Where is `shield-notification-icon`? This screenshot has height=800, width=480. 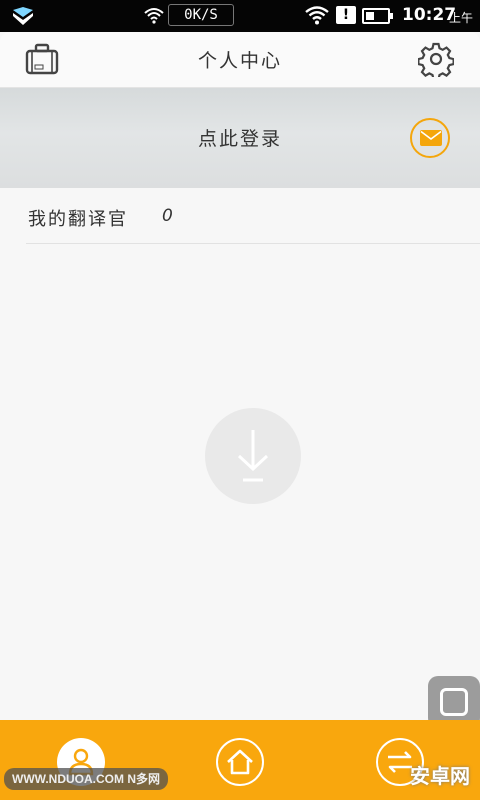 shield-notification-icon is located at coordinates (23, 16).